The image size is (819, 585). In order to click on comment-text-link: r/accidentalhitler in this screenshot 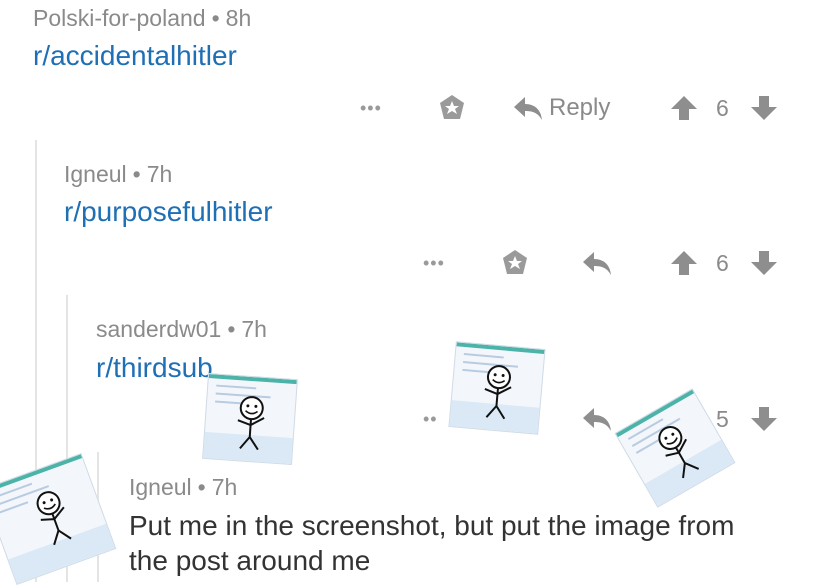, I will do `click(135, 56)`.